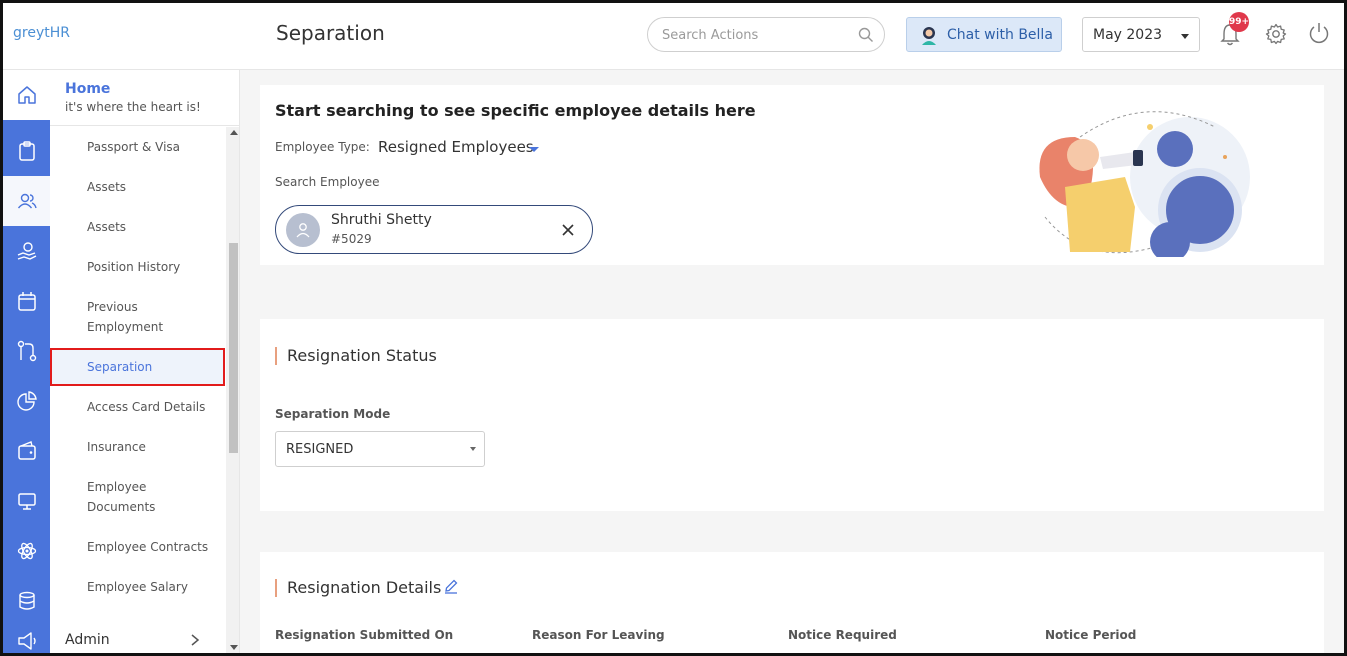  I want to click on avatar, so click(303, 230).